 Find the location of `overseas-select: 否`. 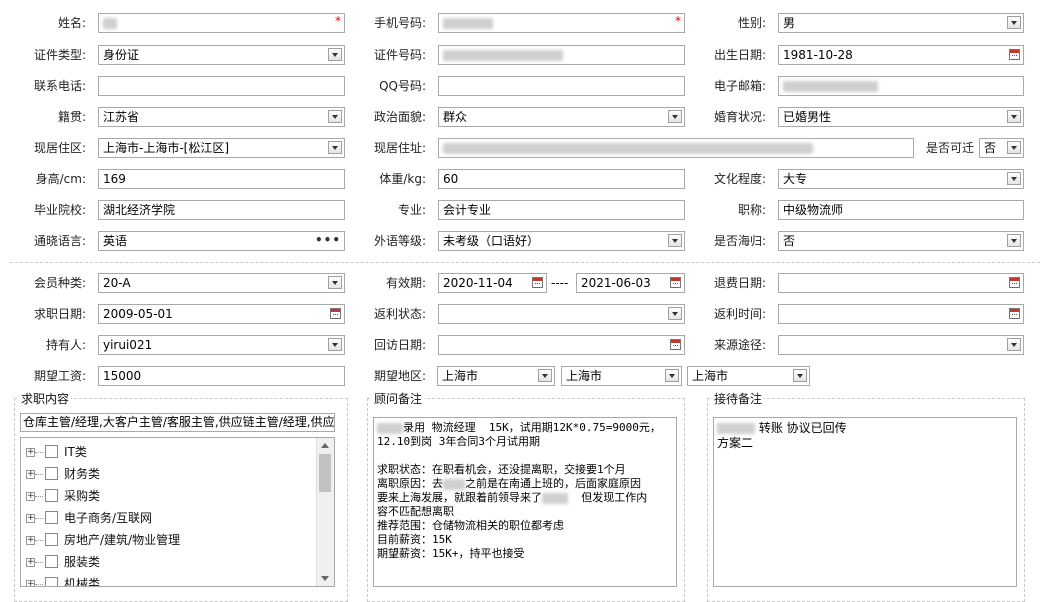

overseas-select: 否 is located at coordinates (901, 241).